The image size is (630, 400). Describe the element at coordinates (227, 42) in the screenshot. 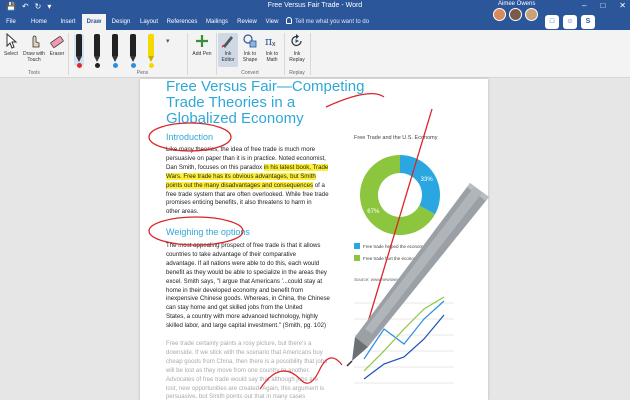

I see `ink-editor-icon` at that location.